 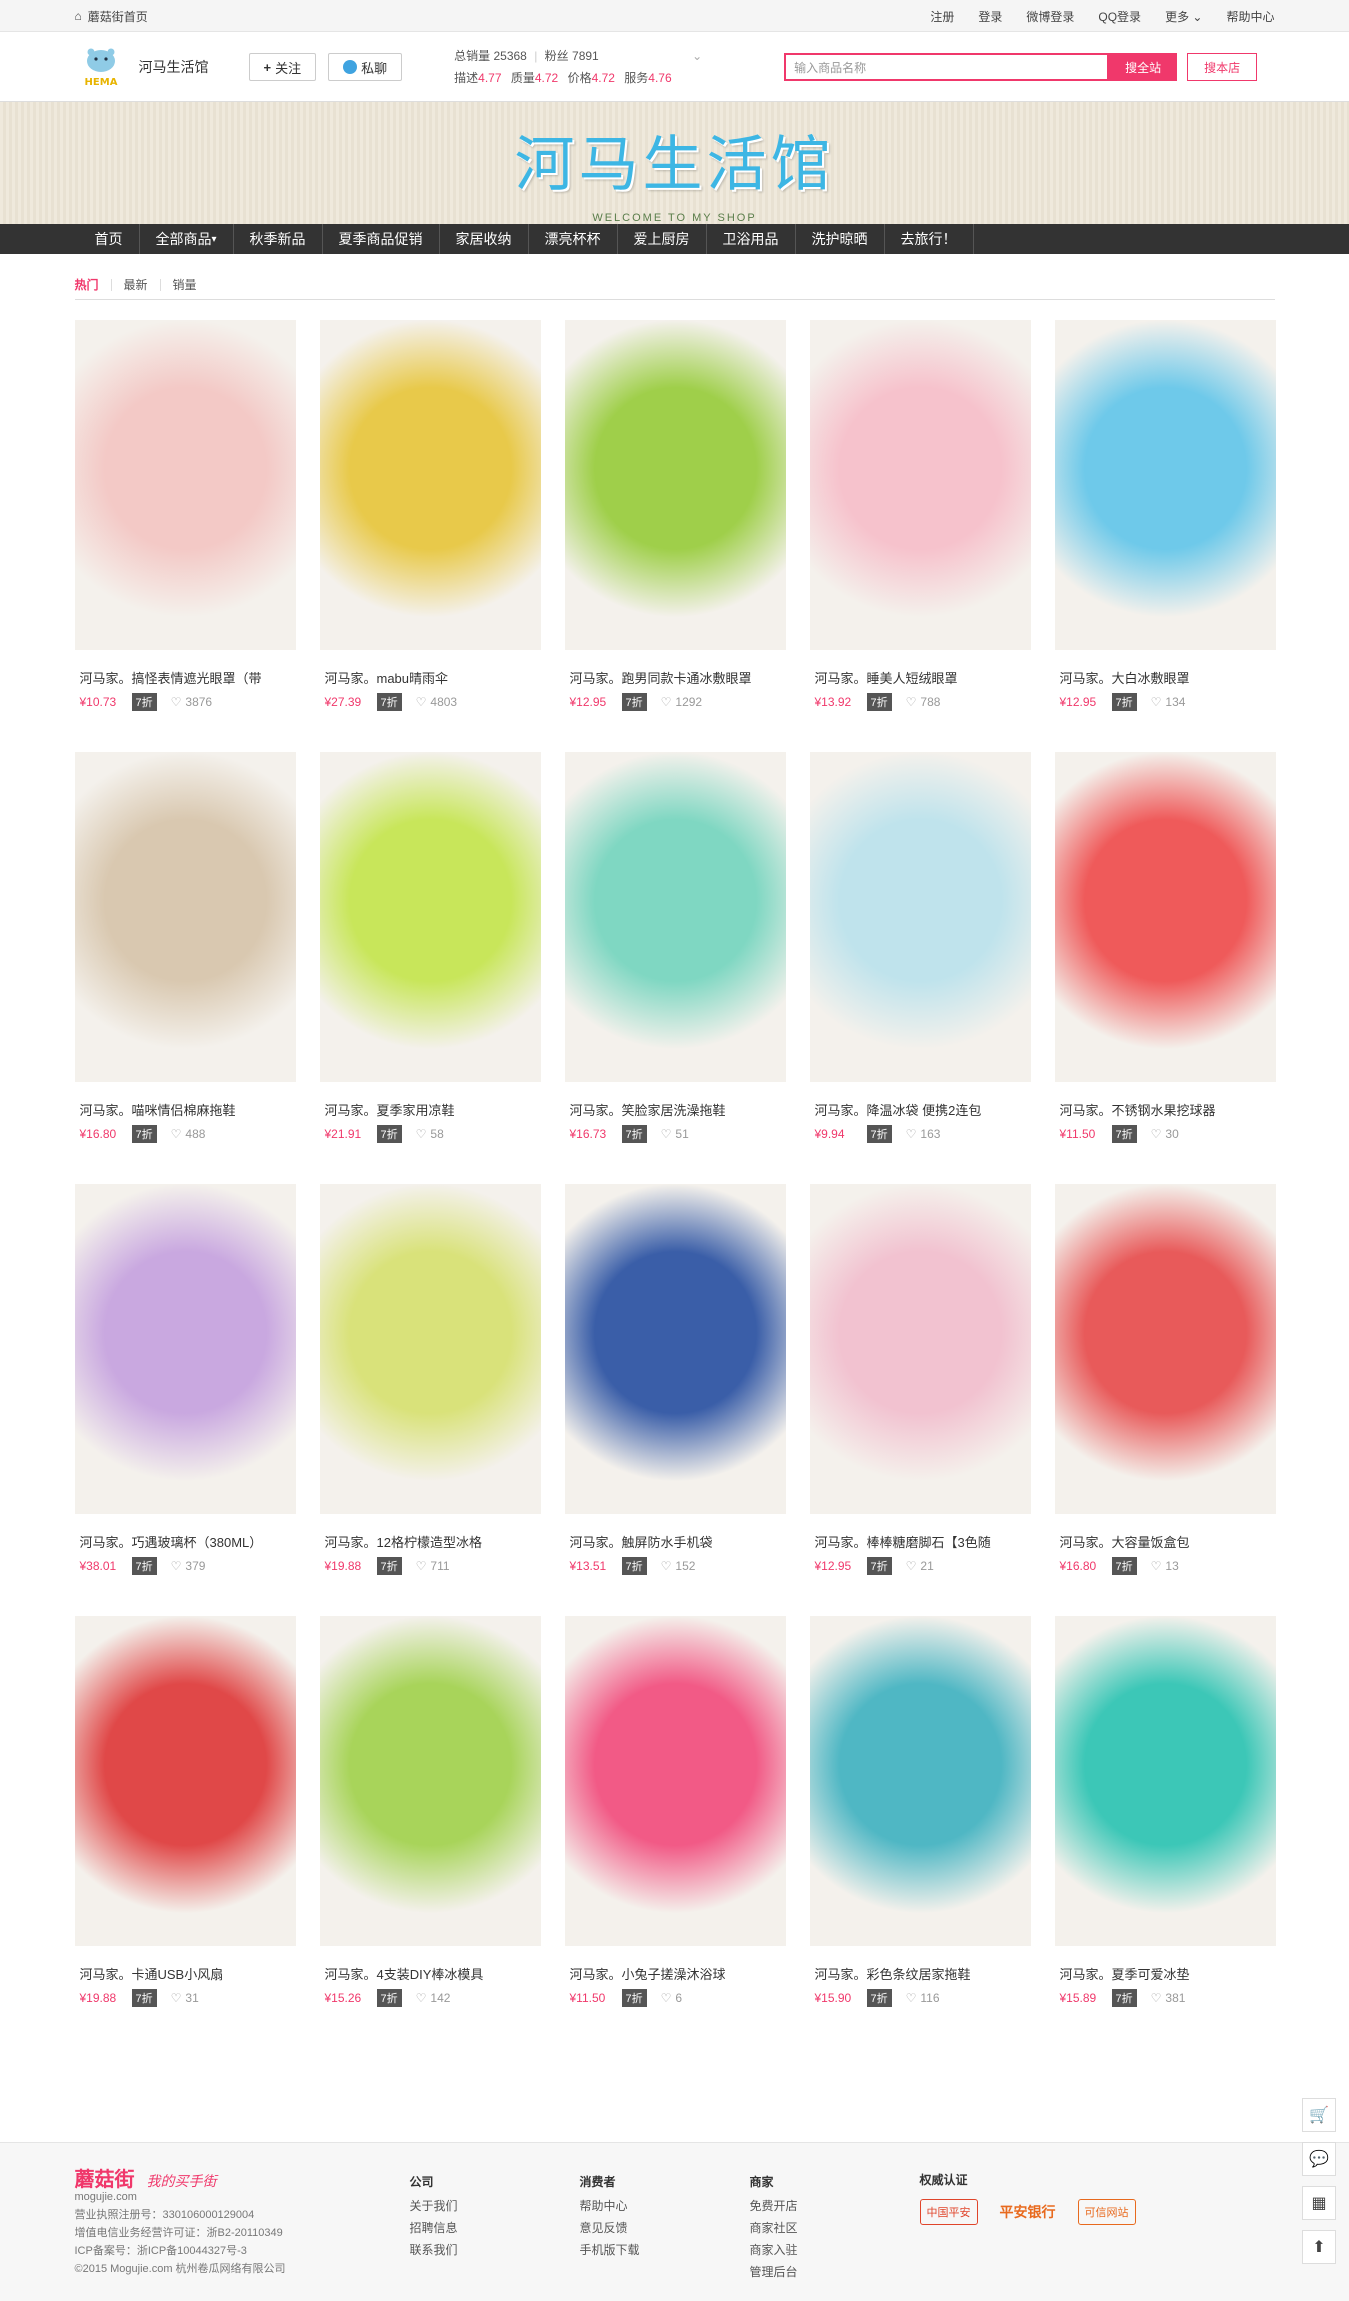 What do you see at coordinates (942, 16) in the screenshot?
I see `register-link: 注册` at bounding box center [942, 16].